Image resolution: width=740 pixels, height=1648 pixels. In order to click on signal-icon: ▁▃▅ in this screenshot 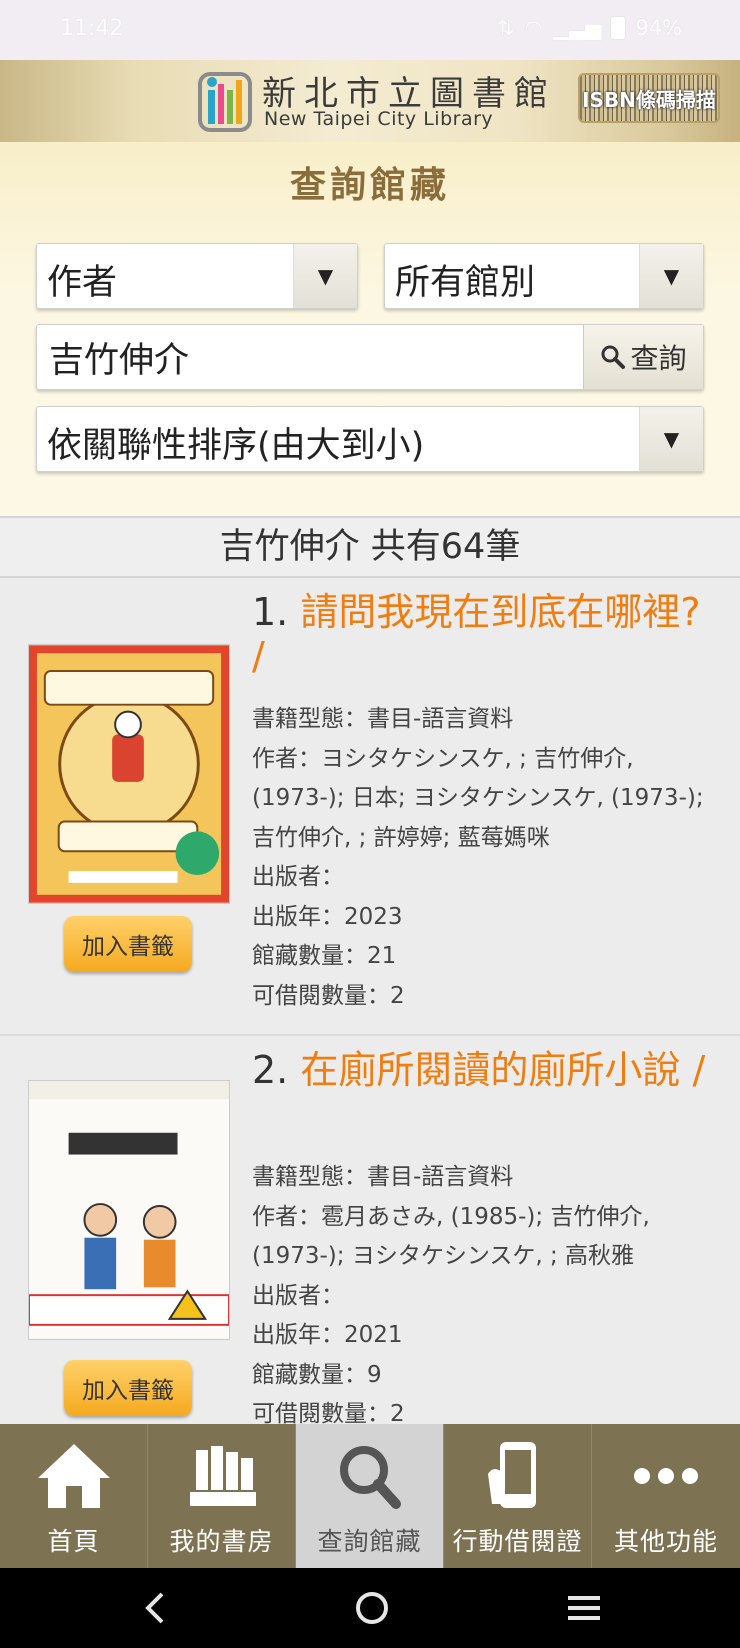, I will do `click(577, 28)`.